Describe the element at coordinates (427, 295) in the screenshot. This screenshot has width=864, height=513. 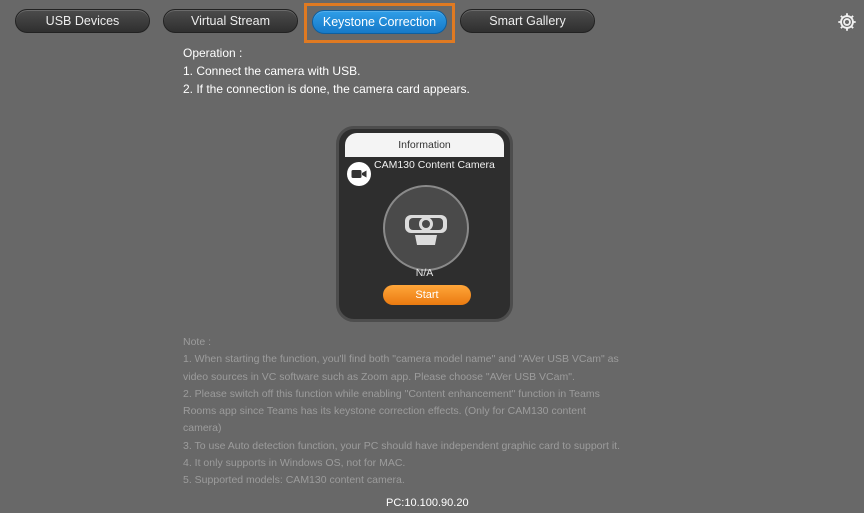
I see `start-button: Start` at that location.